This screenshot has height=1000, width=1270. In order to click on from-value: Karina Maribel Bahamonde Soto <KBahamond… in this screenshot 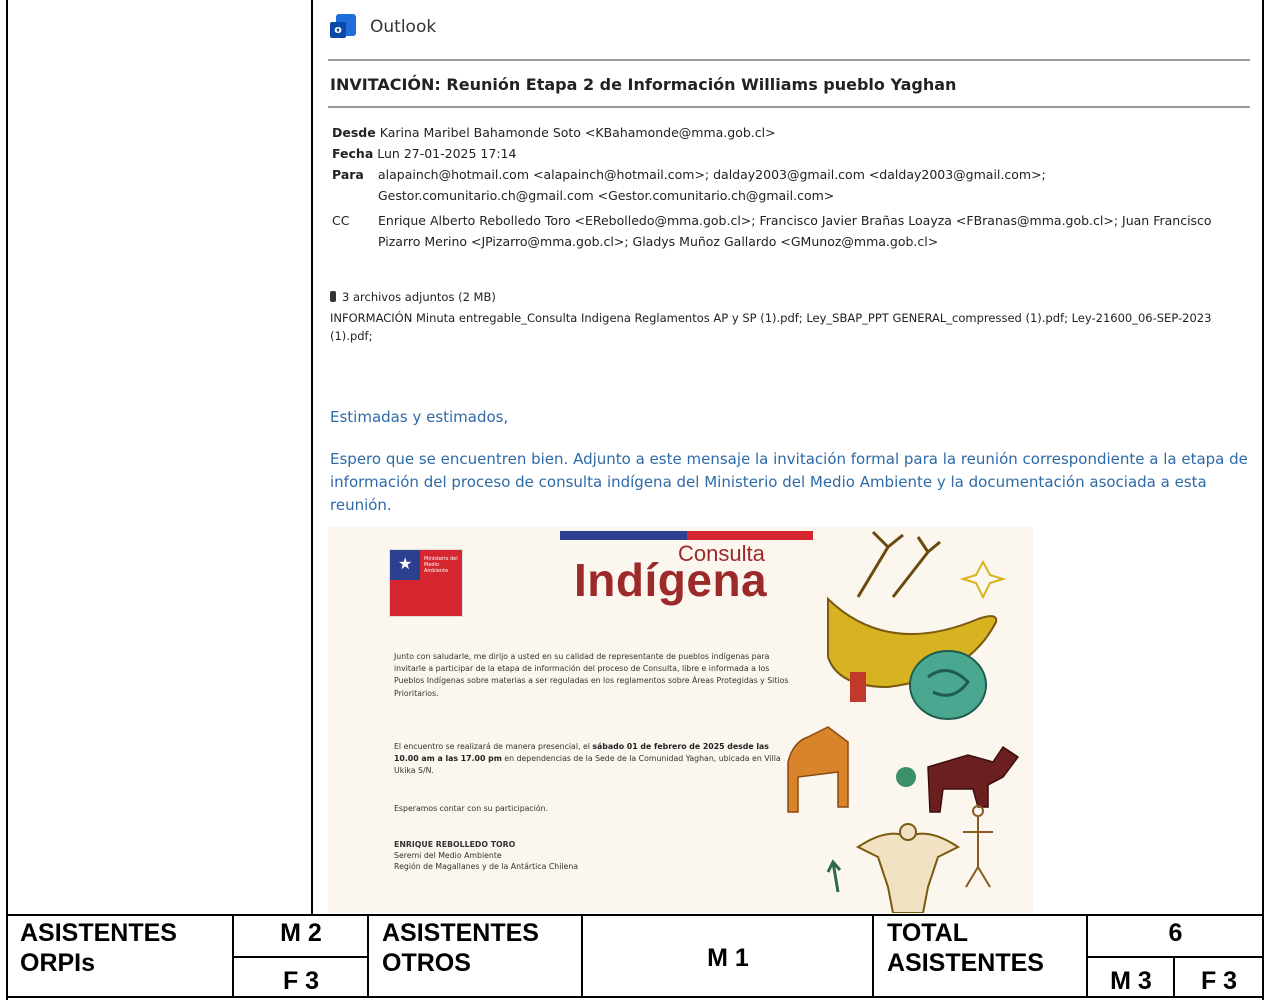, I will do `click(806, 132)`.